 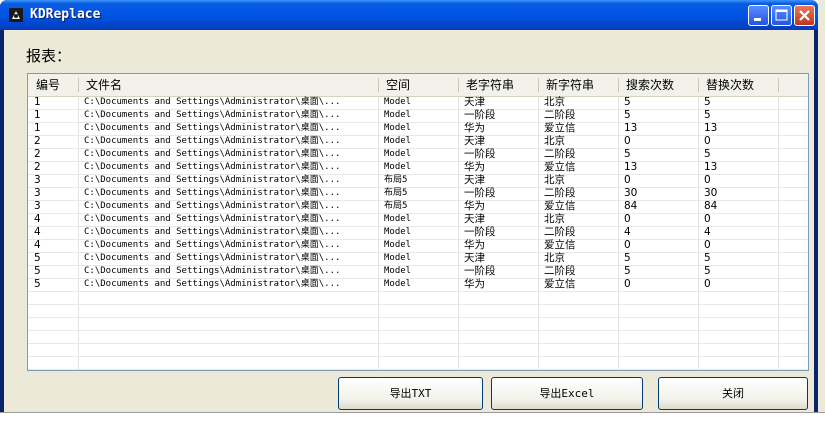 I want to click on table-header: 编号 文件名 空间 老字符串 新字符串 搜索次数 替换次数, so click(x=418, y=85).